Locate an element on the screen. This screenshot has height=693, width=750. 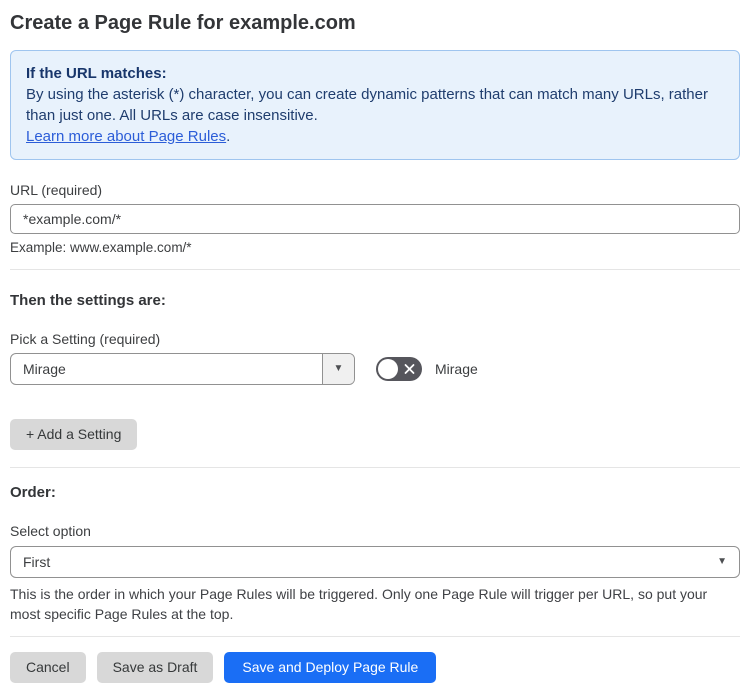
order-select: First ▼ is located at coordinates (375, 562).